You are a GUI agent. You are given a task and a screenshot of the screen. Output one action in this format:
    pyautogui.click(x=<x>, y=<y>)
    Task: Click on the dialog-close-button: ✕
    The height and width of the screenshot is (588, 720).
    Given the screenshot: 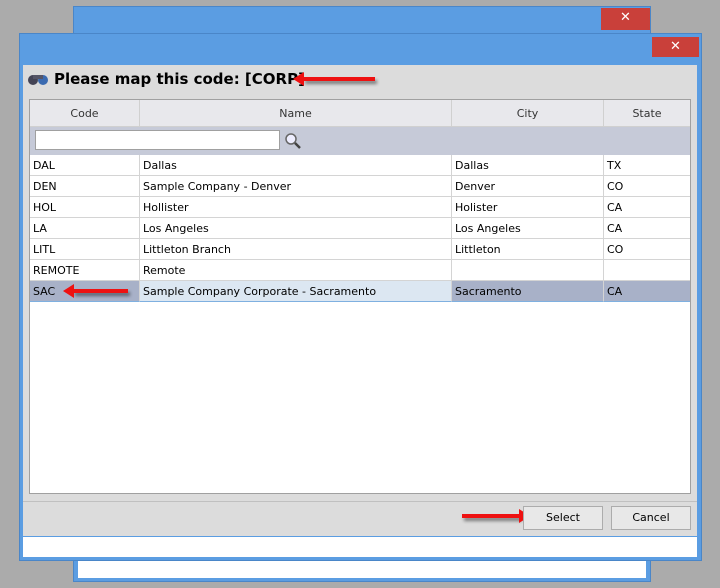 What is the action you would take?
    pyautogui.click(x=675, y=47)
    